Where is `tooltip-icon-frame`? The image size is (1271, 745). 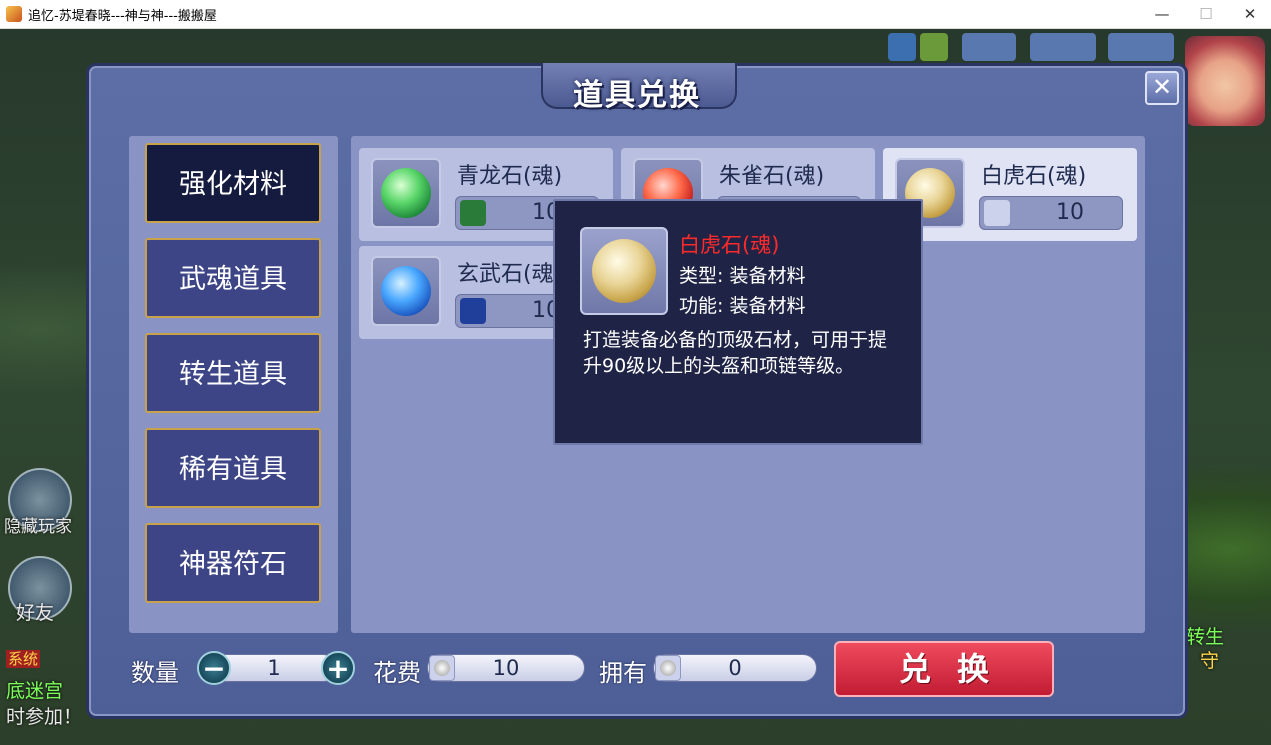 tooltip-icon-frame is located at coordinates (624, 271).